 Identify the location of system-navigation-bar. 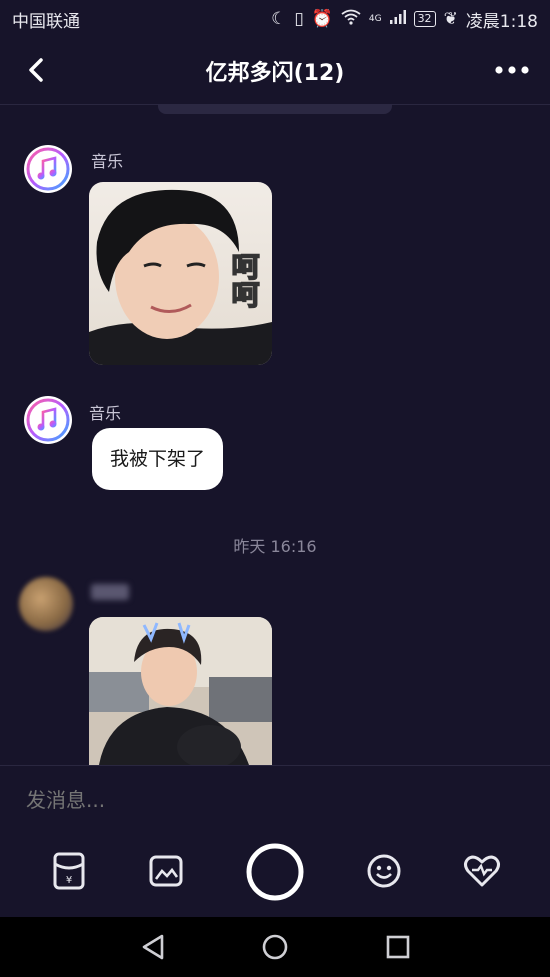
(275, 947).